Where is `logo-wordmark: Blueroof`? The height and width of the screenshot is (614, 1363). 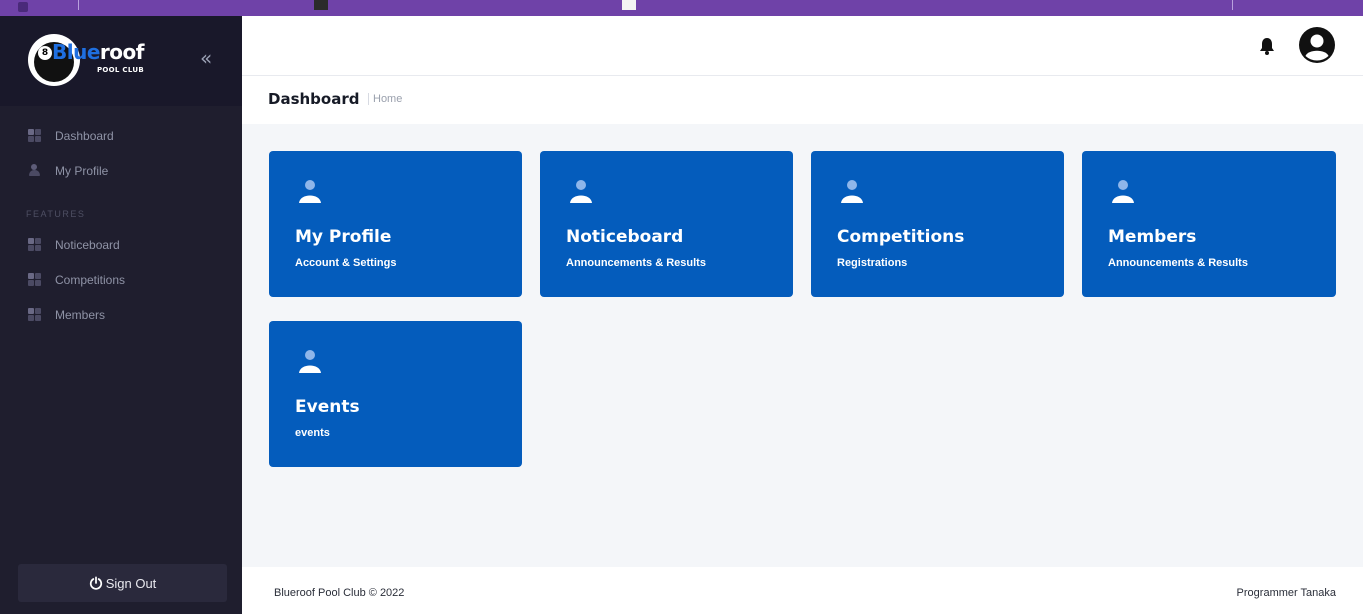 logo-wordmark: Blueroof is located at coordinates (98, 52).